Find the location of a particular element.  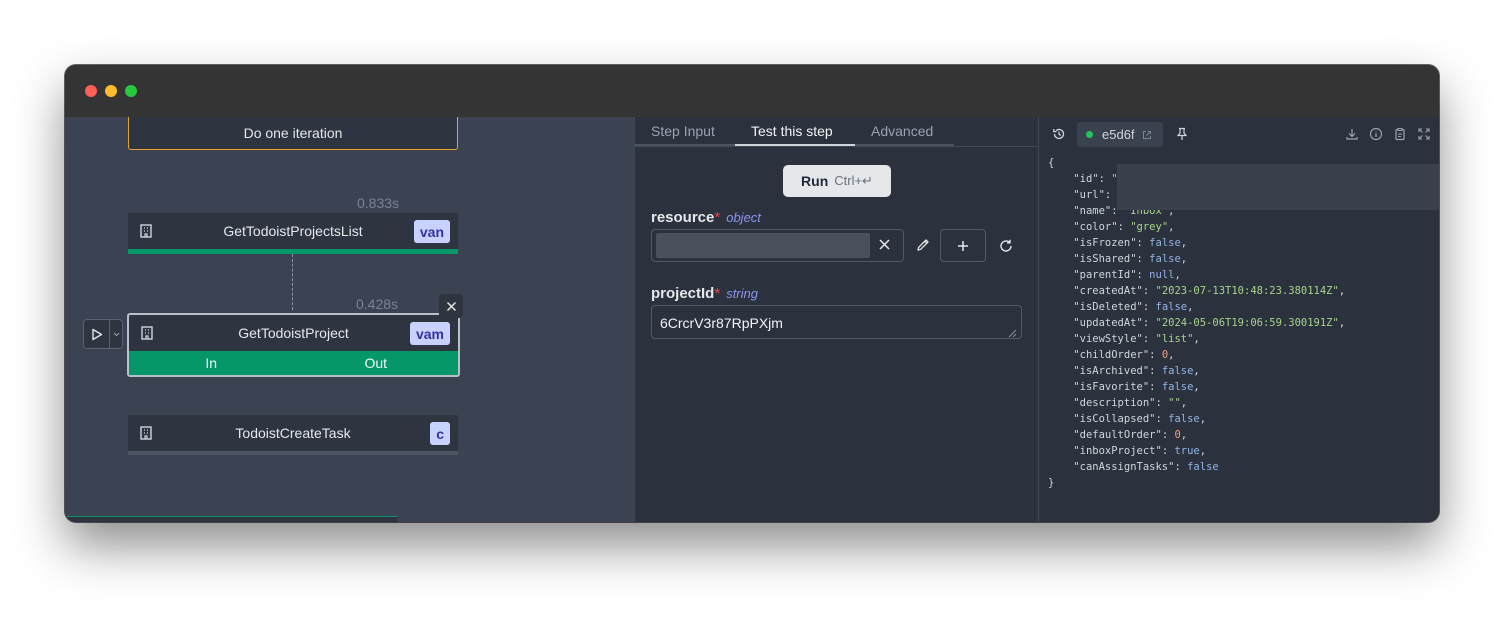

json-key: "isFrozen" is located at coordinates (1105, 243).